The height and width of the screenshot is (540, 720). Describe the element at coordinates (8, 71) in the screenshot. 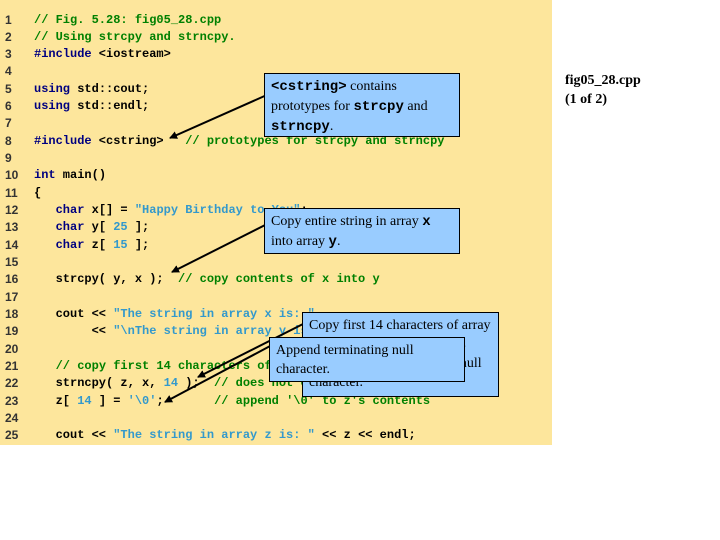

I see `line-number: 4` at that location.